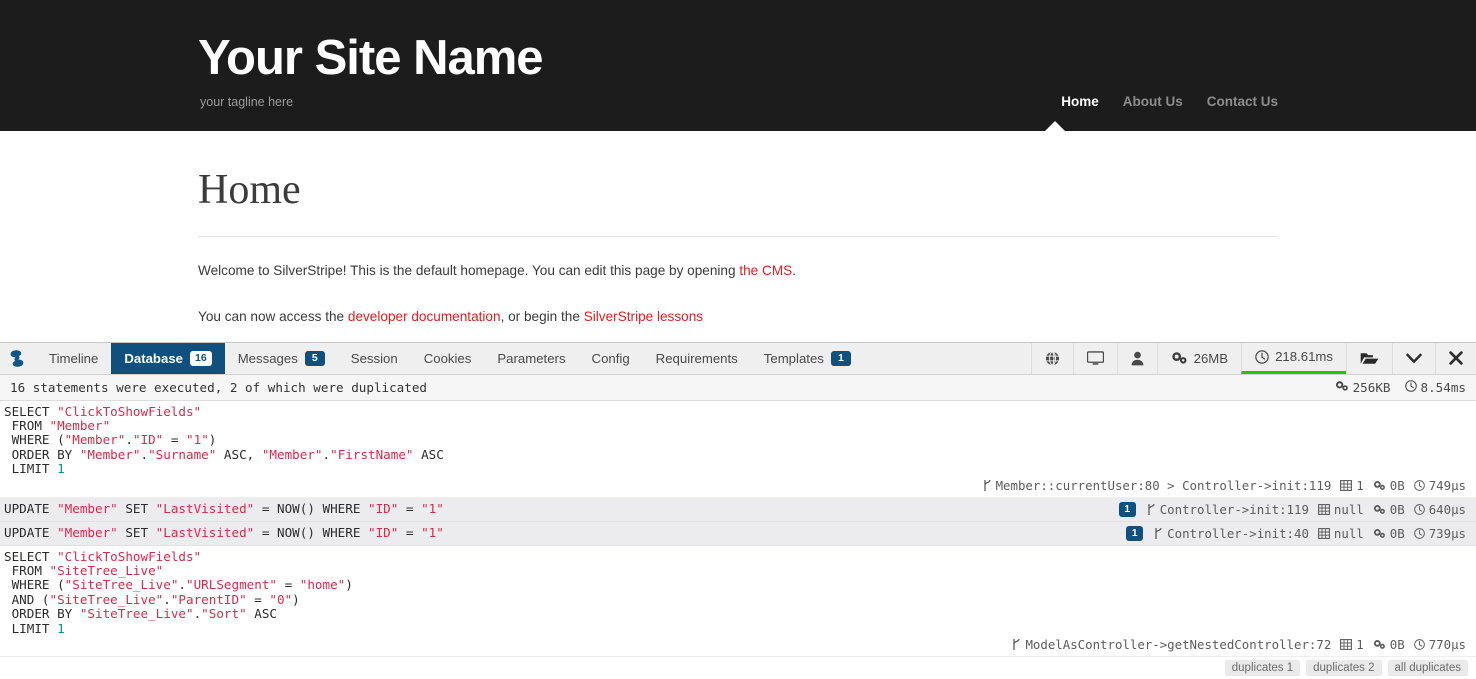  I want to click on query-time: 749µs, so click(1439, 485).